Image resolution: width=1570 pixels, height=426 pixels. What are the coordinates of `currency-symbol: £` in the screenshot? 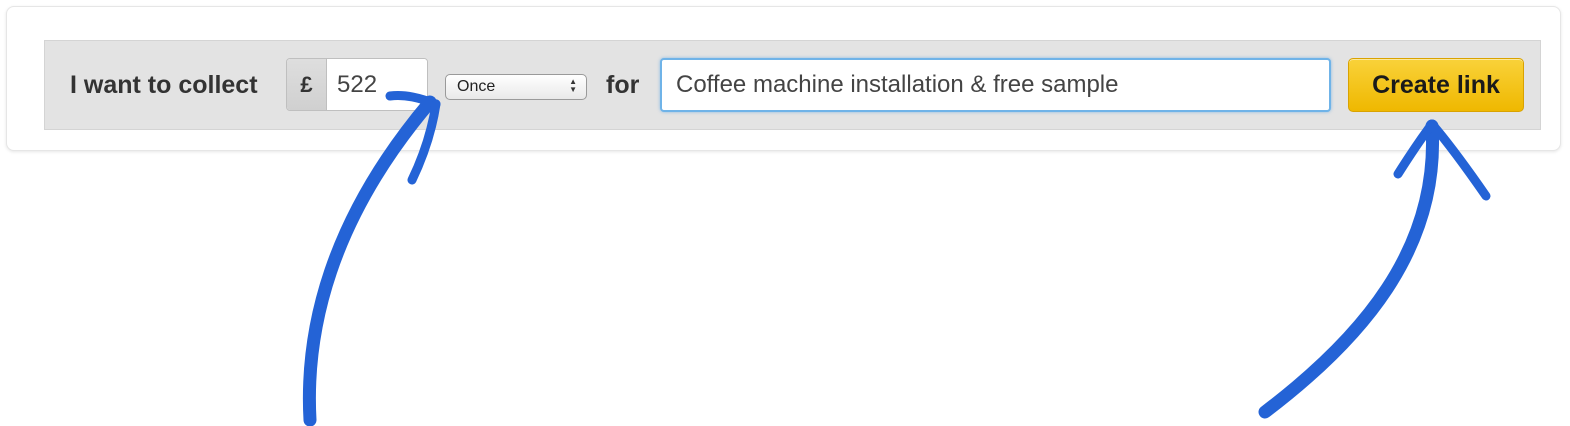 It's located at (307, 84).